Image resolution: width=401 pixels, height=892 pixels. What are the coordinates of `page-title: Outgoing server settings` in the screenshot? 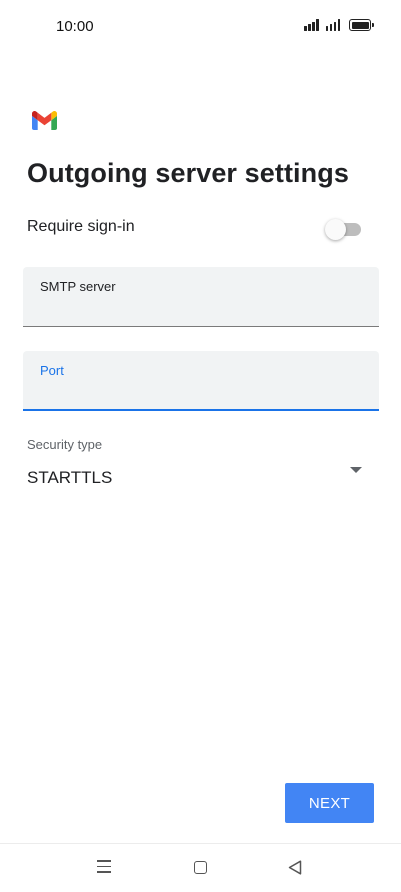 It's located at (188, 173).